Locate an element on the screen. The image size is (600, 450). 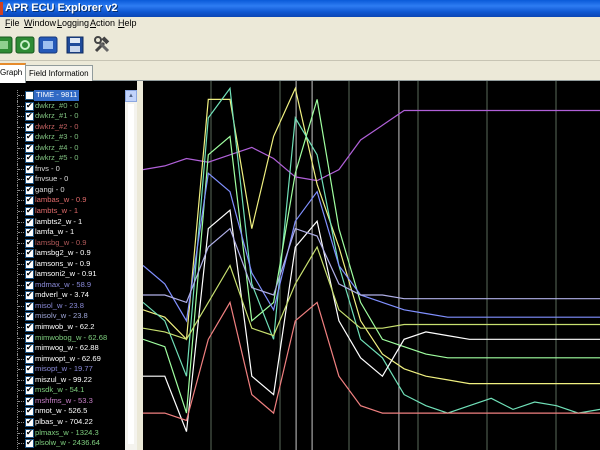
channel-row: lambas_w - 0.9 is located at coordinates (62, 201).